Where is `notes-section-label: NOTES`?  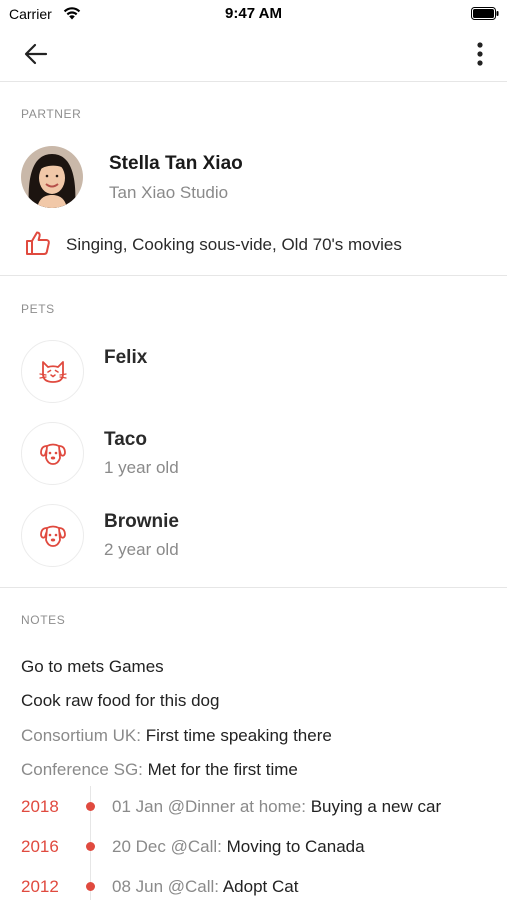
notes-section-label: NOTES is located at coordinates (43, 620).